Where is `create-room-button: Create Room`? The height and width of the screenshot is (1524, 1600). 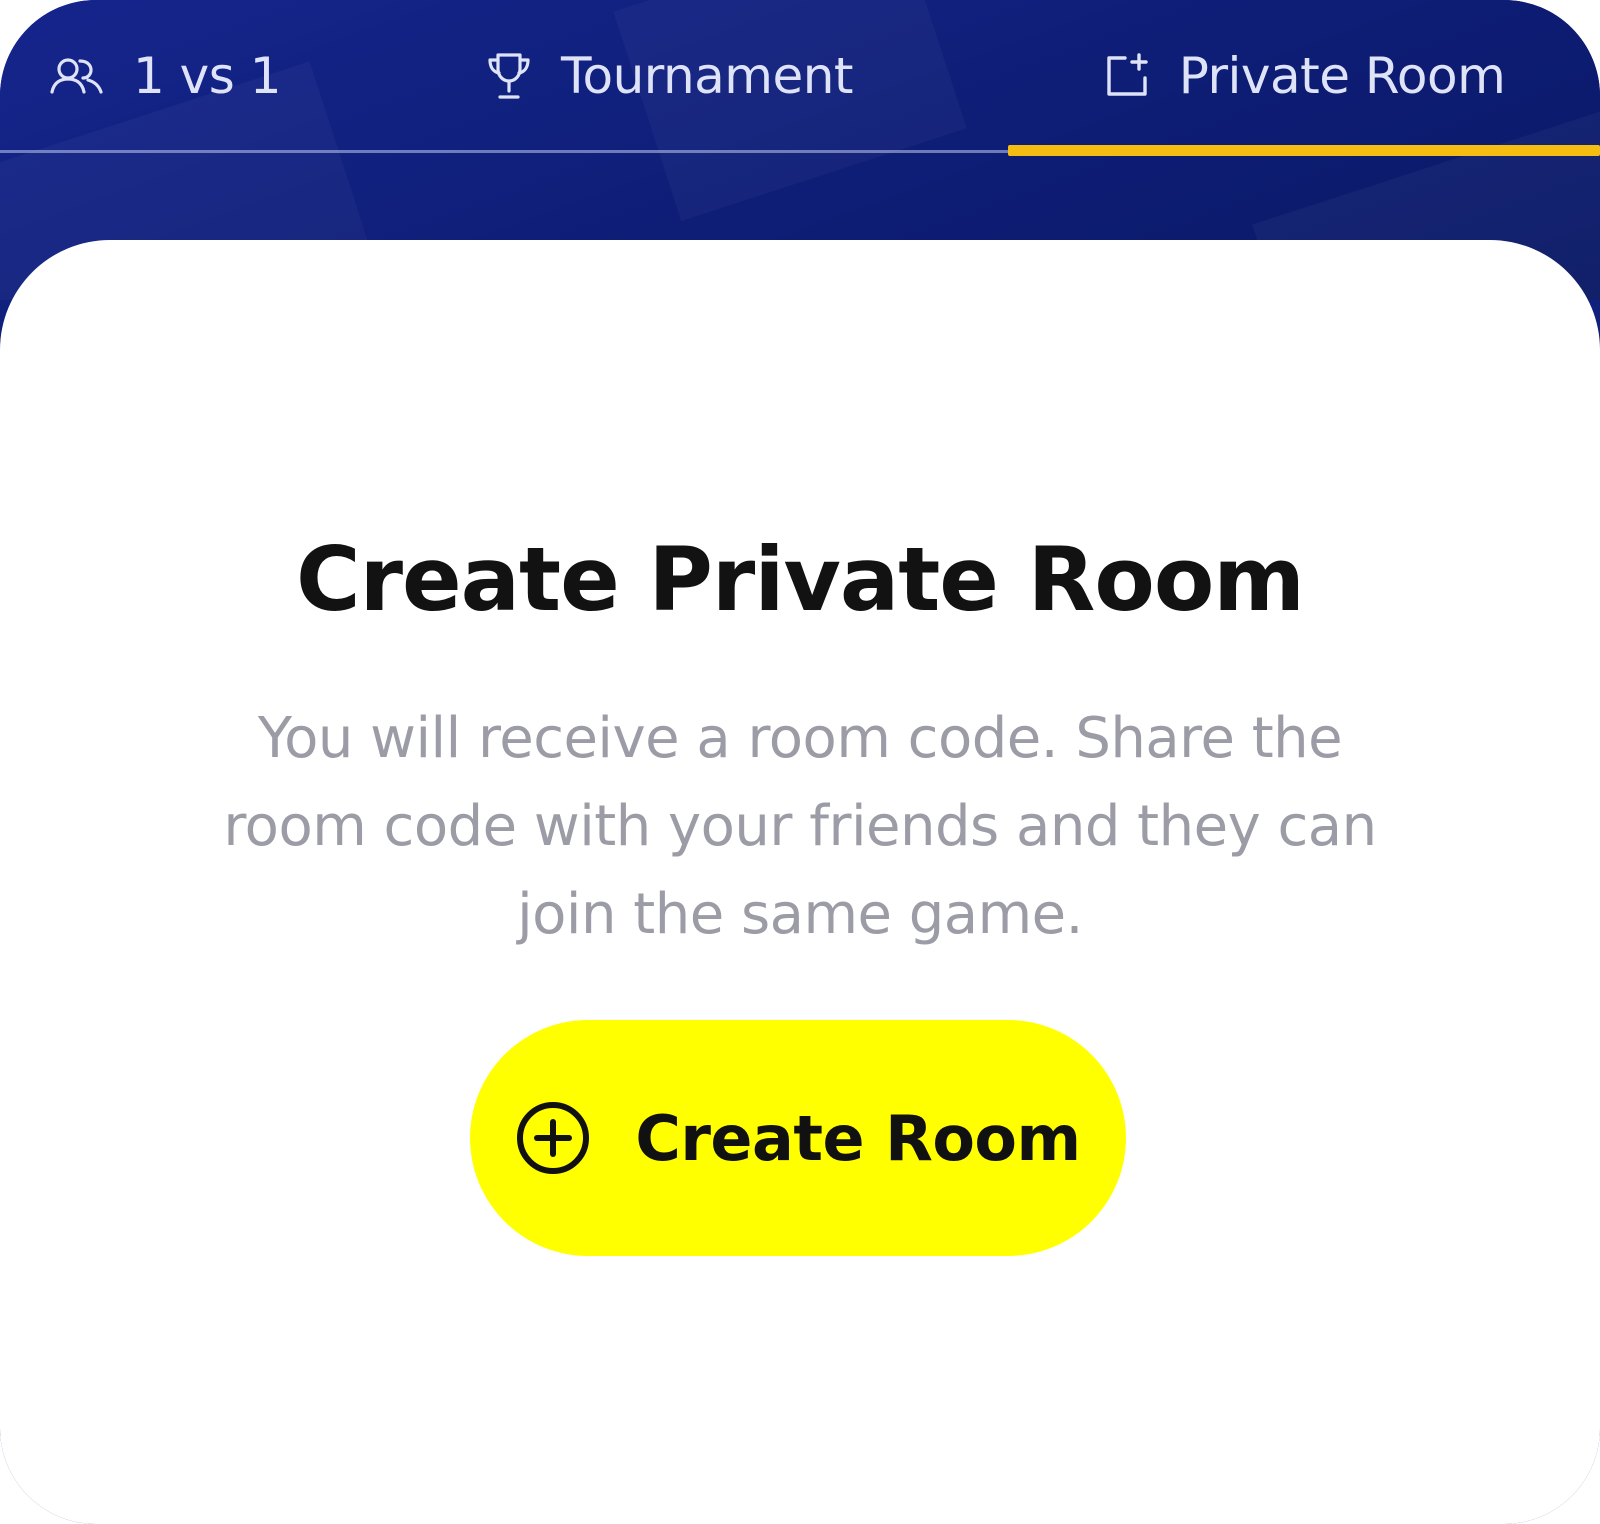 create-room-button: Create Room is located at coordinates (798, 1138).